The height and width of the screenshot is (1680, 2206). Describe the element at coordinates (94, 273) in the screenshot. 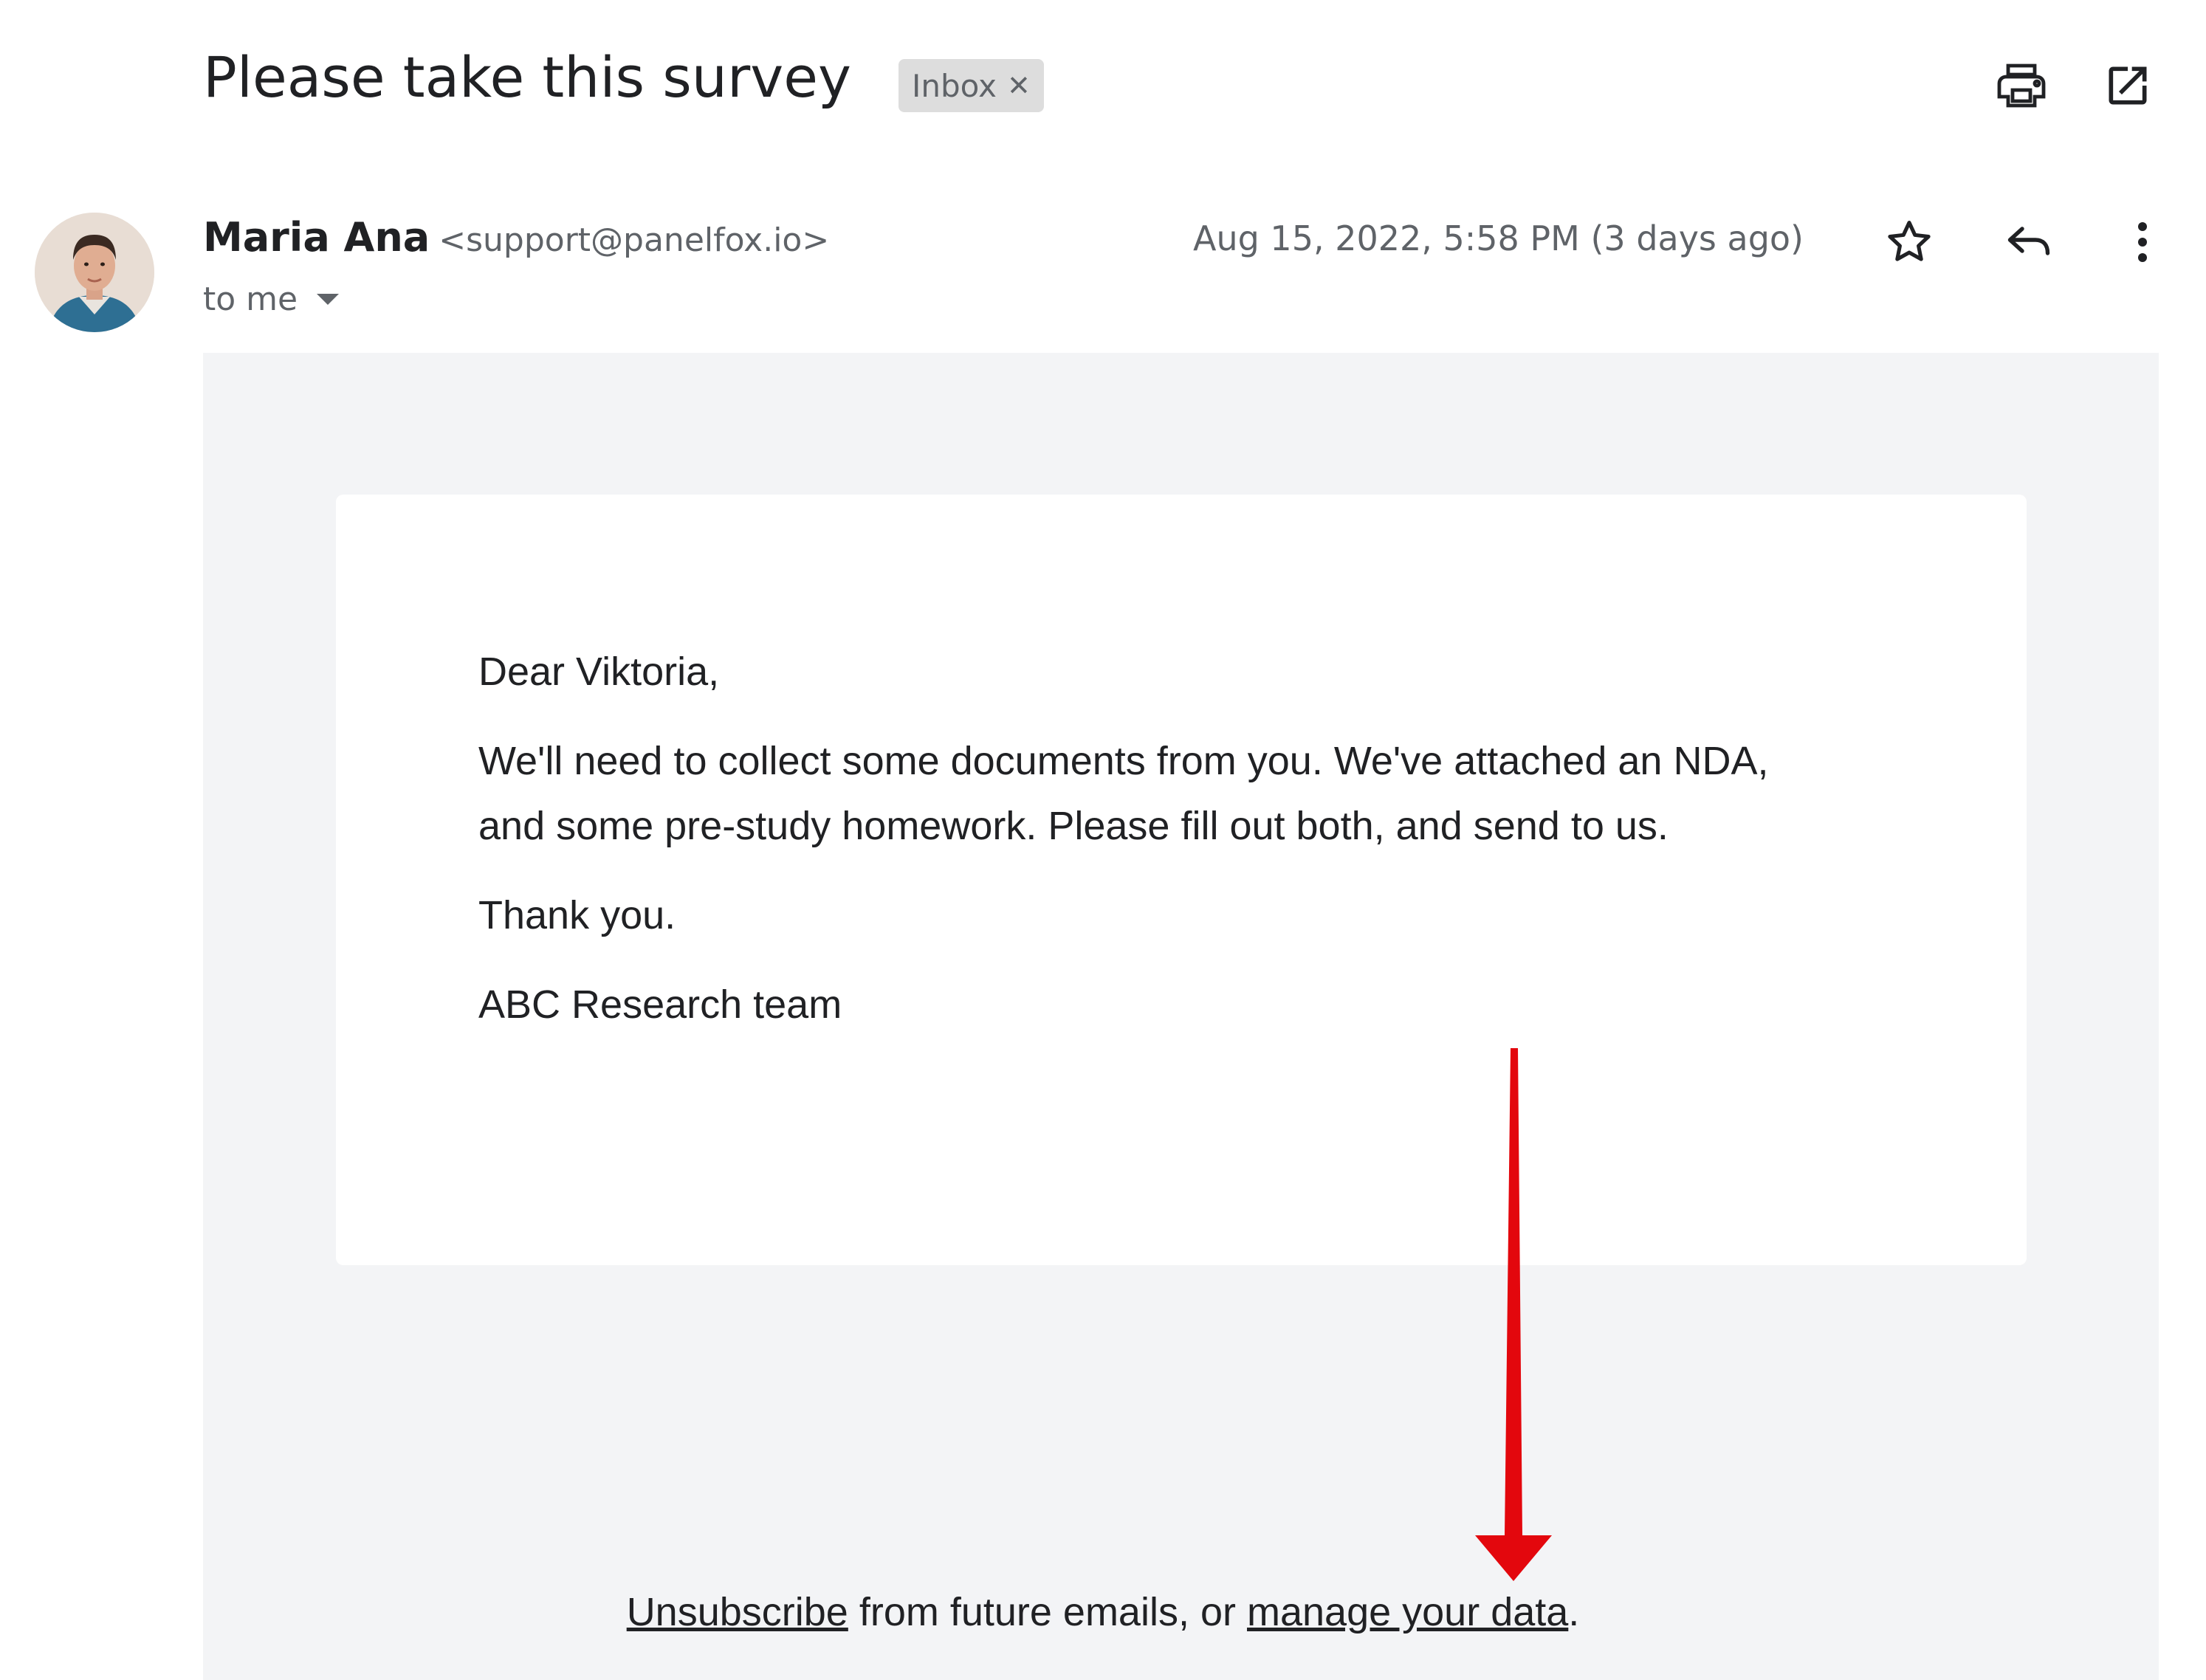

I see `avatar` at that location.